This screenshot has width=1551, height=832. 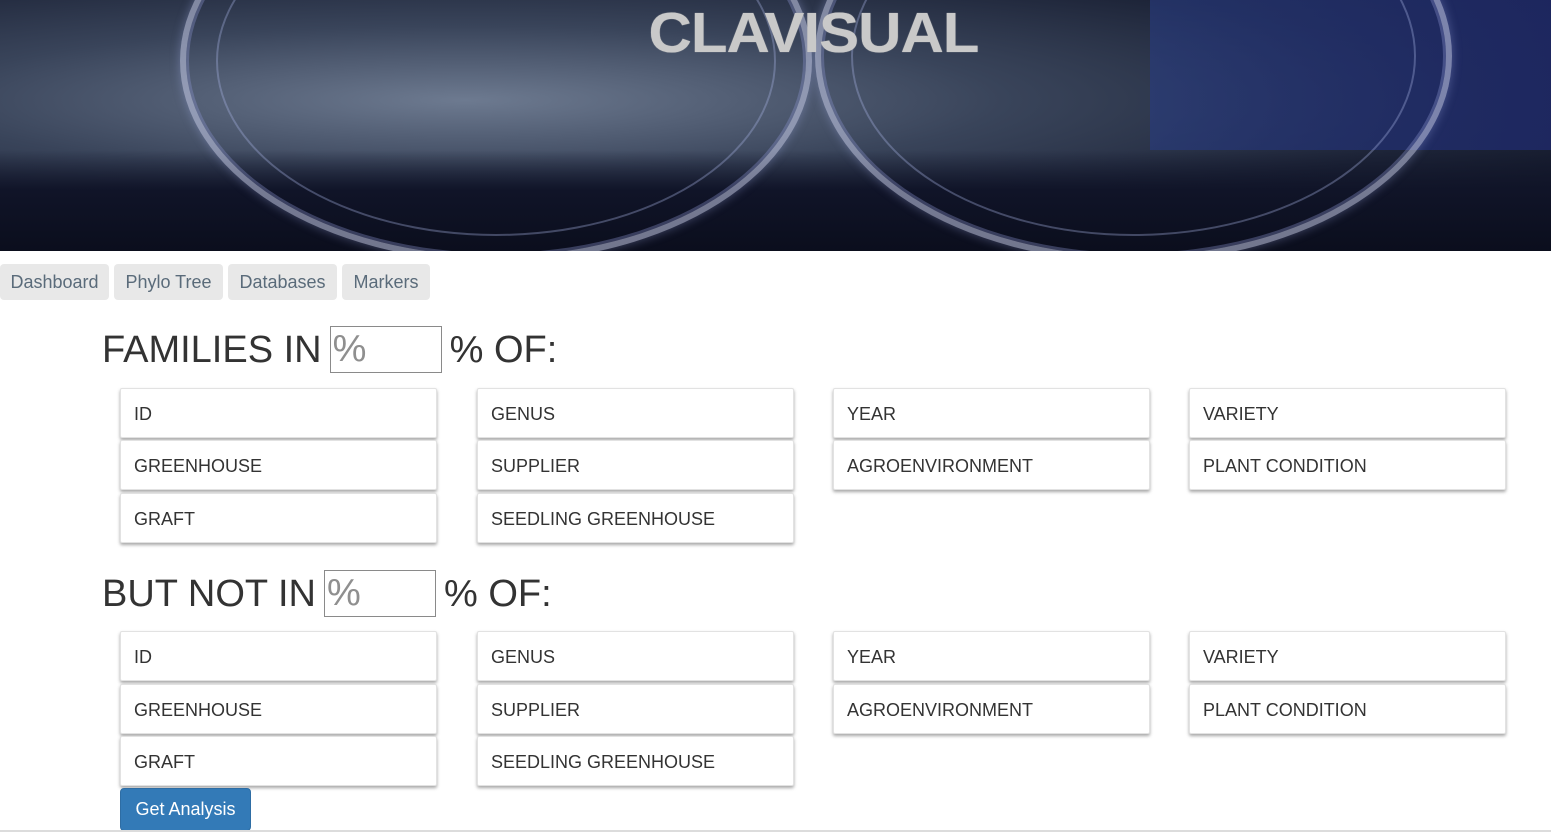 What do you see at coordinates (282, 282) in the screenshot?
I see `tab-databases: Databases` at bounding box center [282, 282].